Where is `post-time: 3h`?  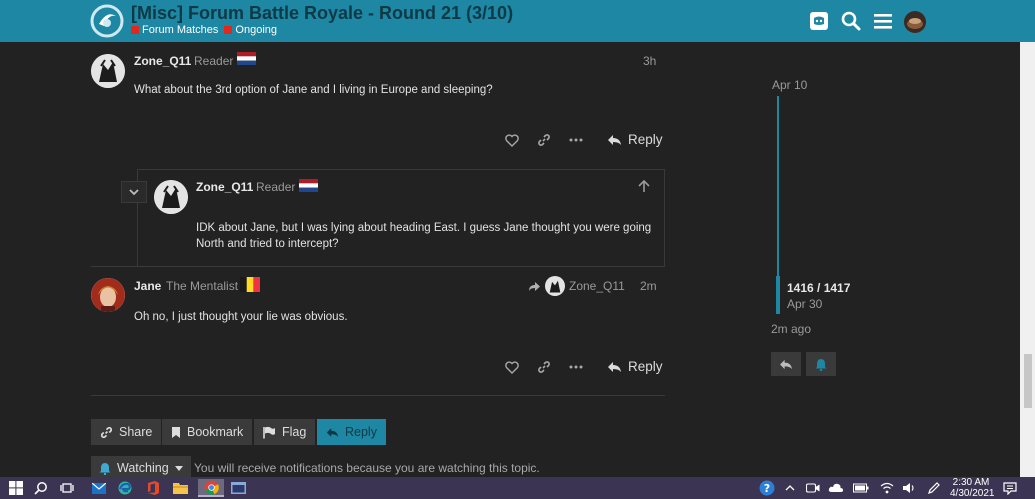
post-time: 3h is located at coordinates (649, 61).